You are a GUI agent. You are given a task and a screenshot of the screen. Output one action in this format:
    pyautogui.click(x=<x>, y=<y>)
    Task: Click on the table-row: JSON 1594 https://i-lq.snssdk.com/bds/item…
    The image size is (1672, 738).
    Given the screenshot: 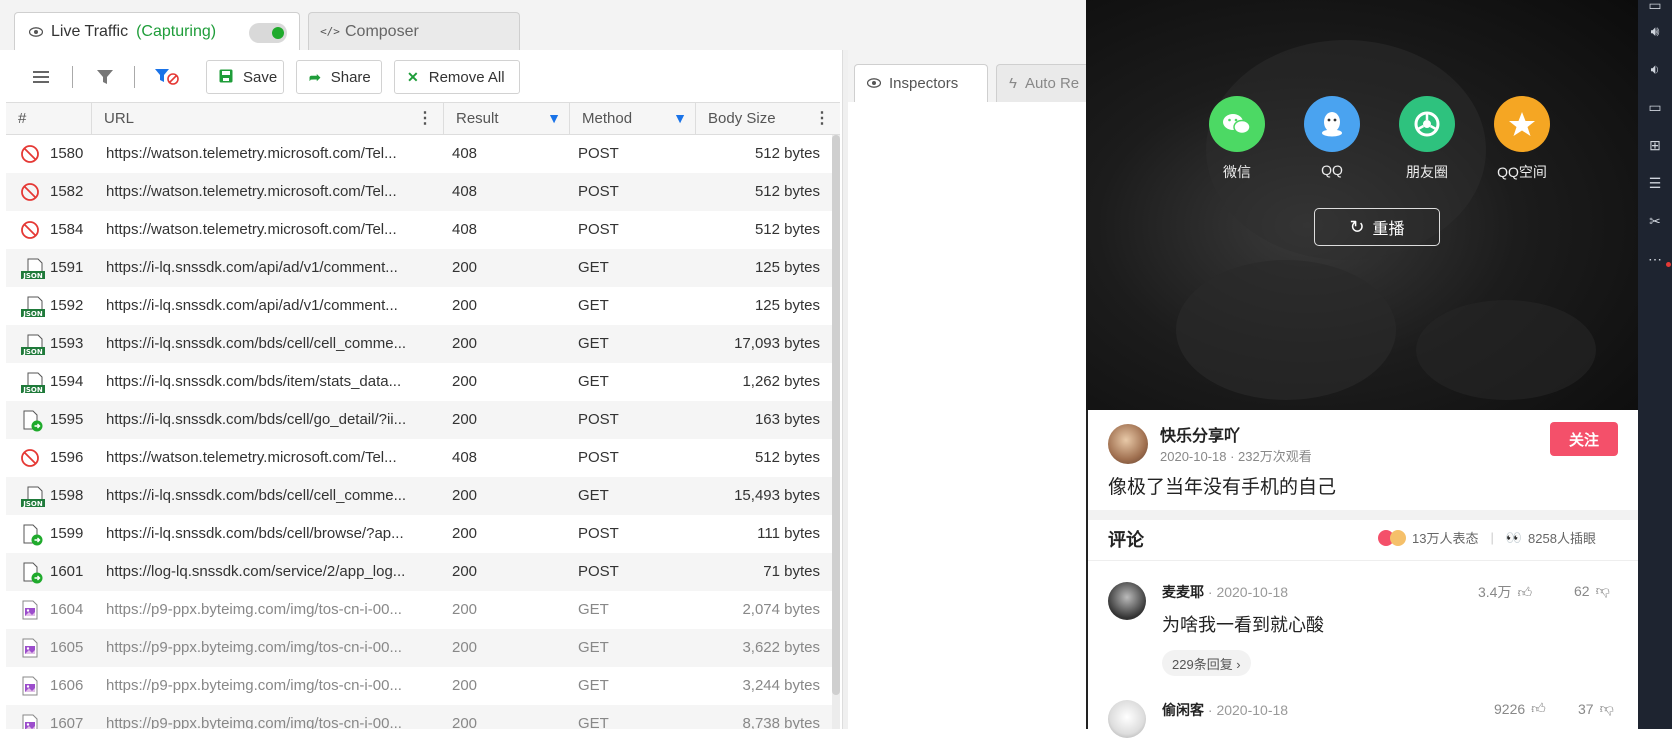 What is the action you would take?
    pyautogui.click(x=419, y=382)
    